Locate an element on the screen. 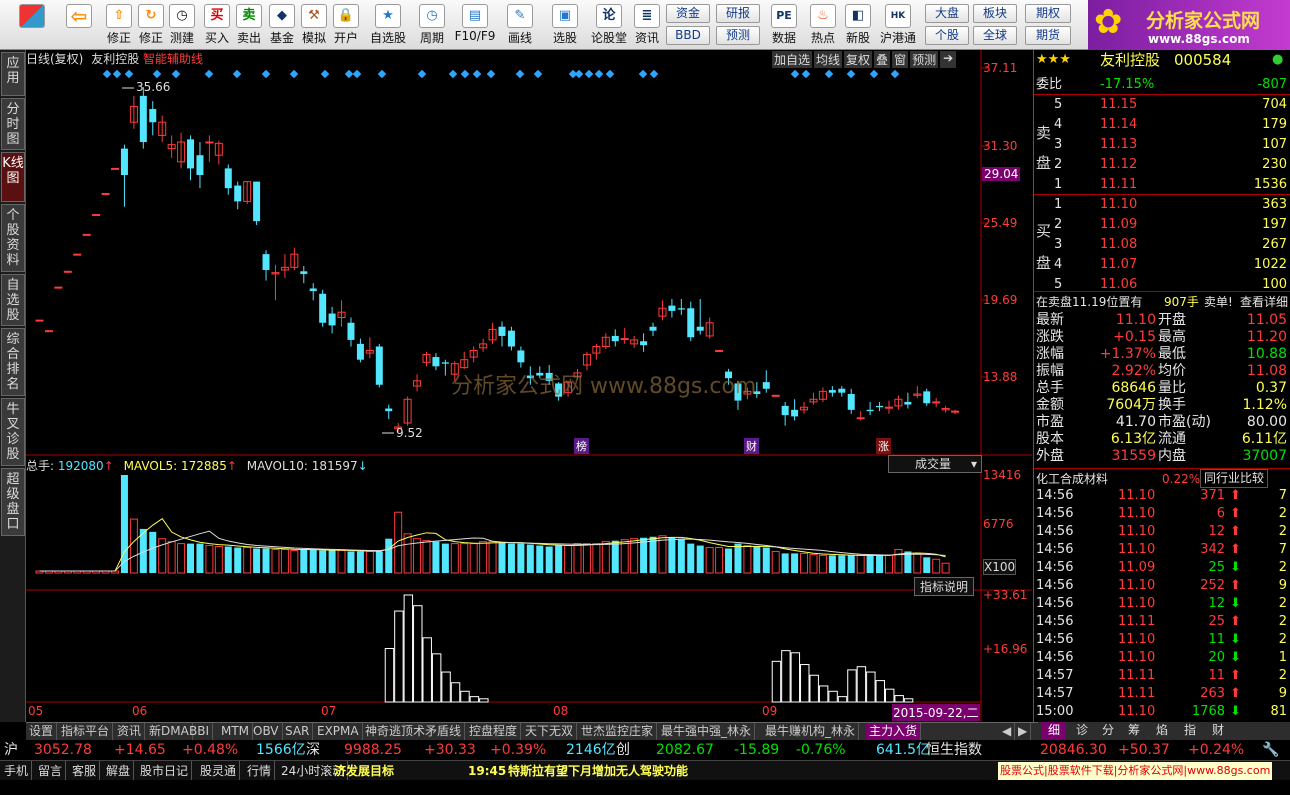 This screenshot has width=1290, height=795. order-detail-link: 查看详细 is located at coordinates (1264, 302).